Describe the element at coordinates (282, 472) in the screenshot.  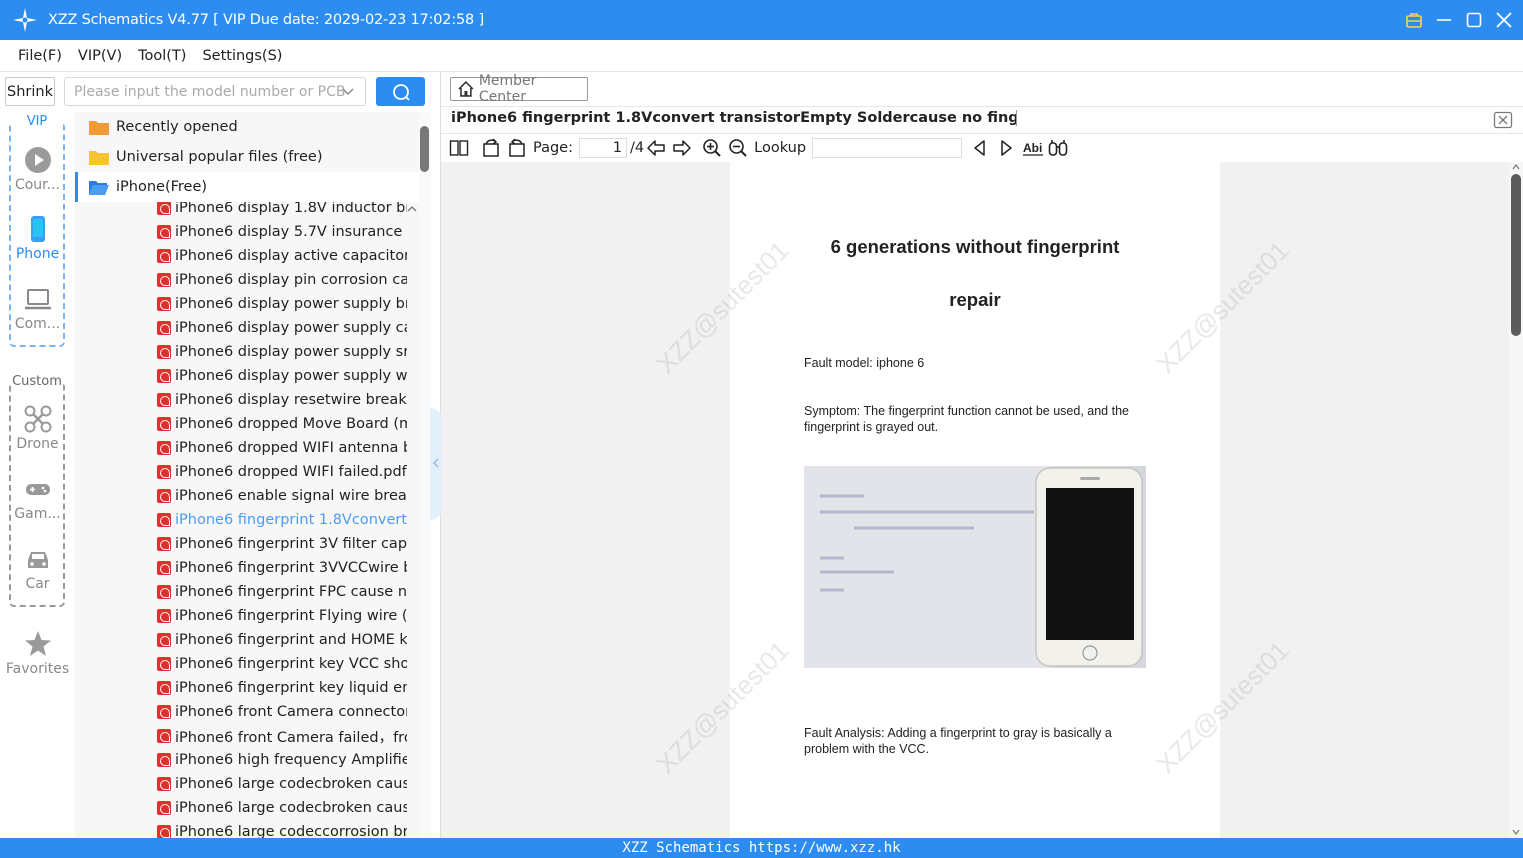
I see `tree-file-item: iPhone6 dropped WIFI failed.pdf` at that location.